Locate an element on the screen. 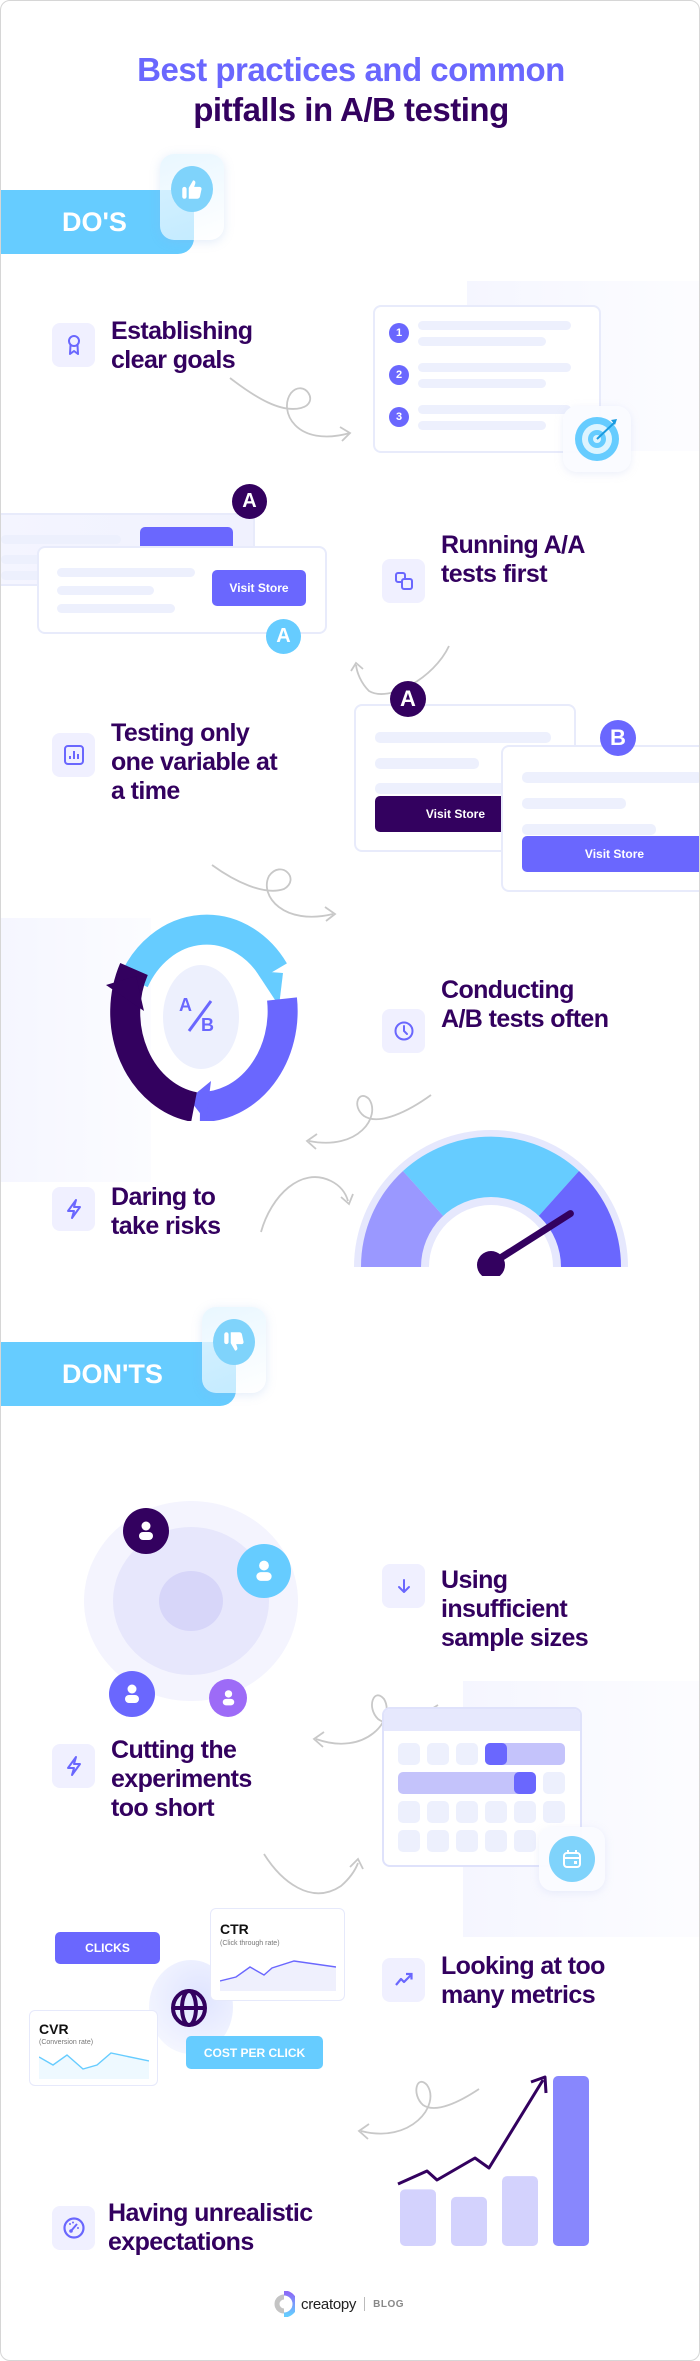  page-title-line2: pitfalls in A/B testing is located at coordinates (351, 109).